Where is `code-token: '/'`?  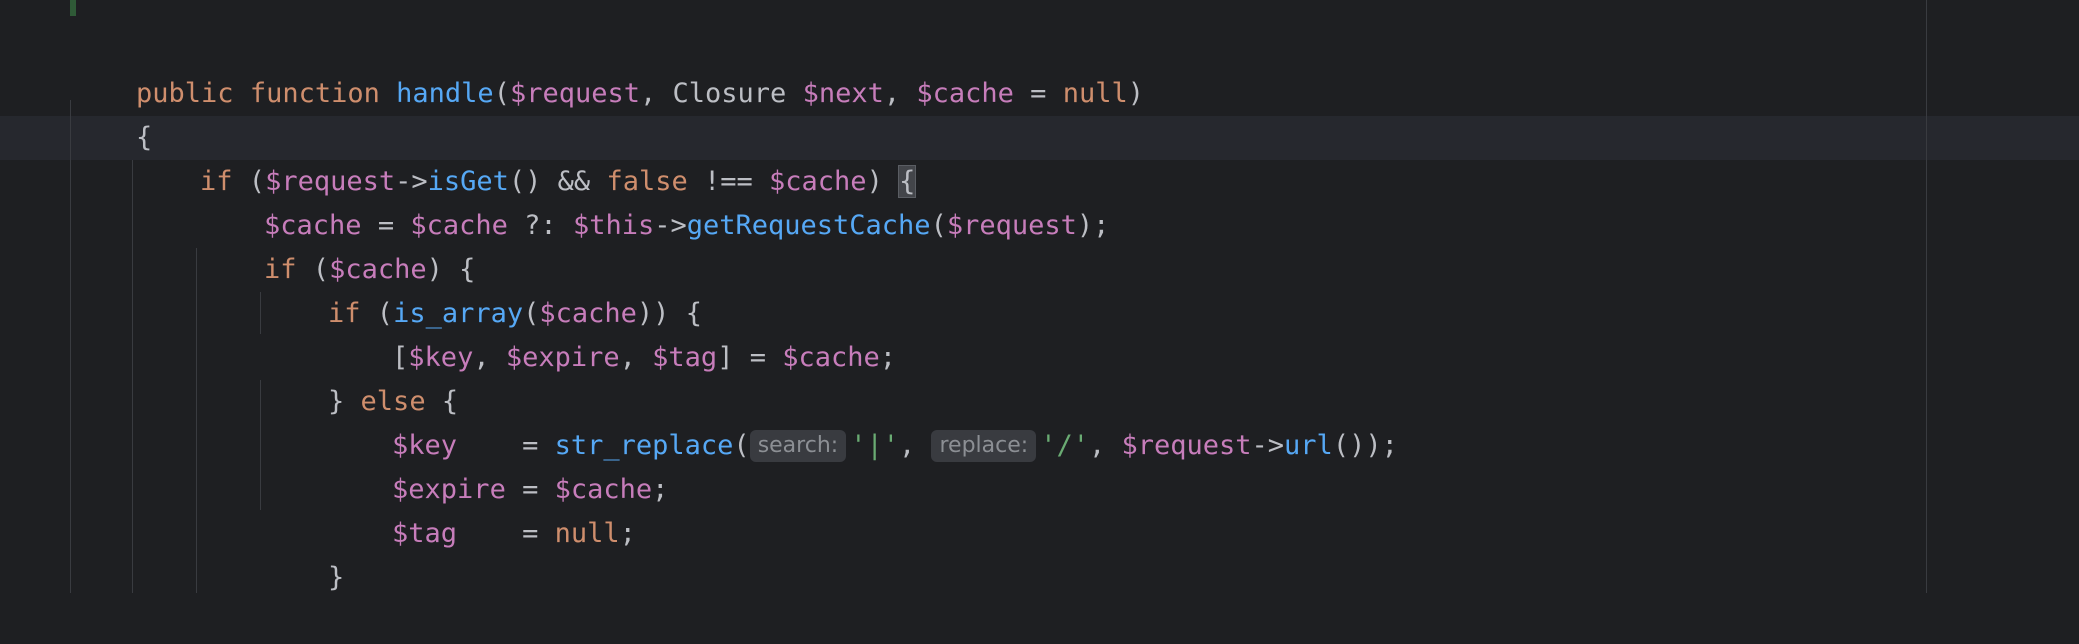 code-token: '/' is located at coordinates (1064, 445).